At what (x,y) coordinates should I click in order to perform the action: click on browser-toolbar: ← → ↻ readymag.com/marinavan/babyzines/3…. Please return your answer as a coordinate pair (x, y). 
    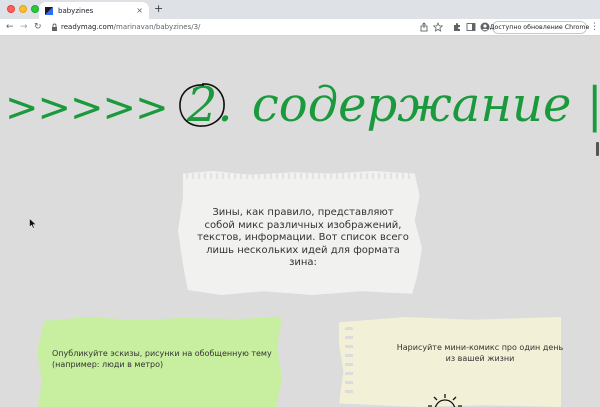
    Looking at the image, I should click on (300, 27).